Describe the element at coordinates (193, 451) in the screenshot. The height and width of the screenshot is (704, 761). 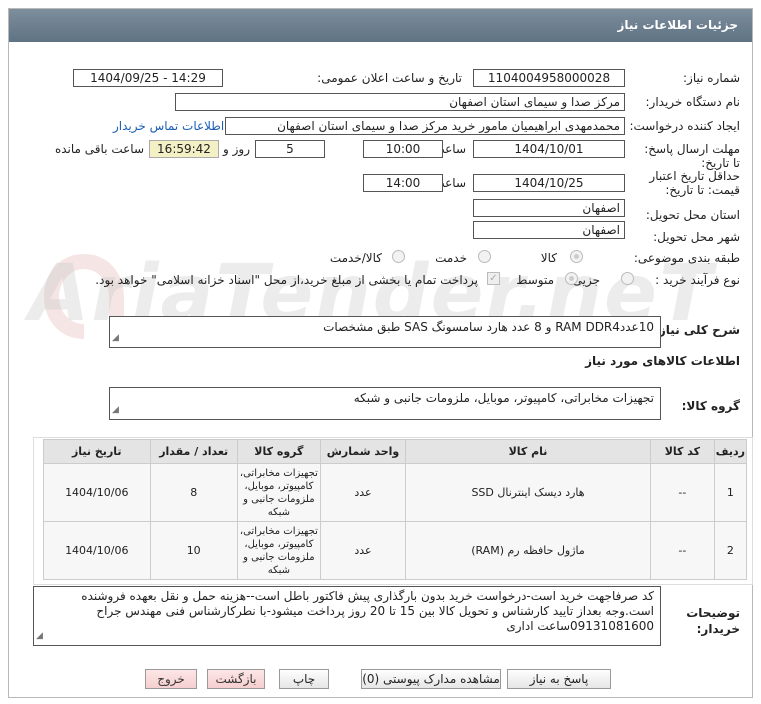
I see `col-header-qty: تعداد / مقدار` at that location.